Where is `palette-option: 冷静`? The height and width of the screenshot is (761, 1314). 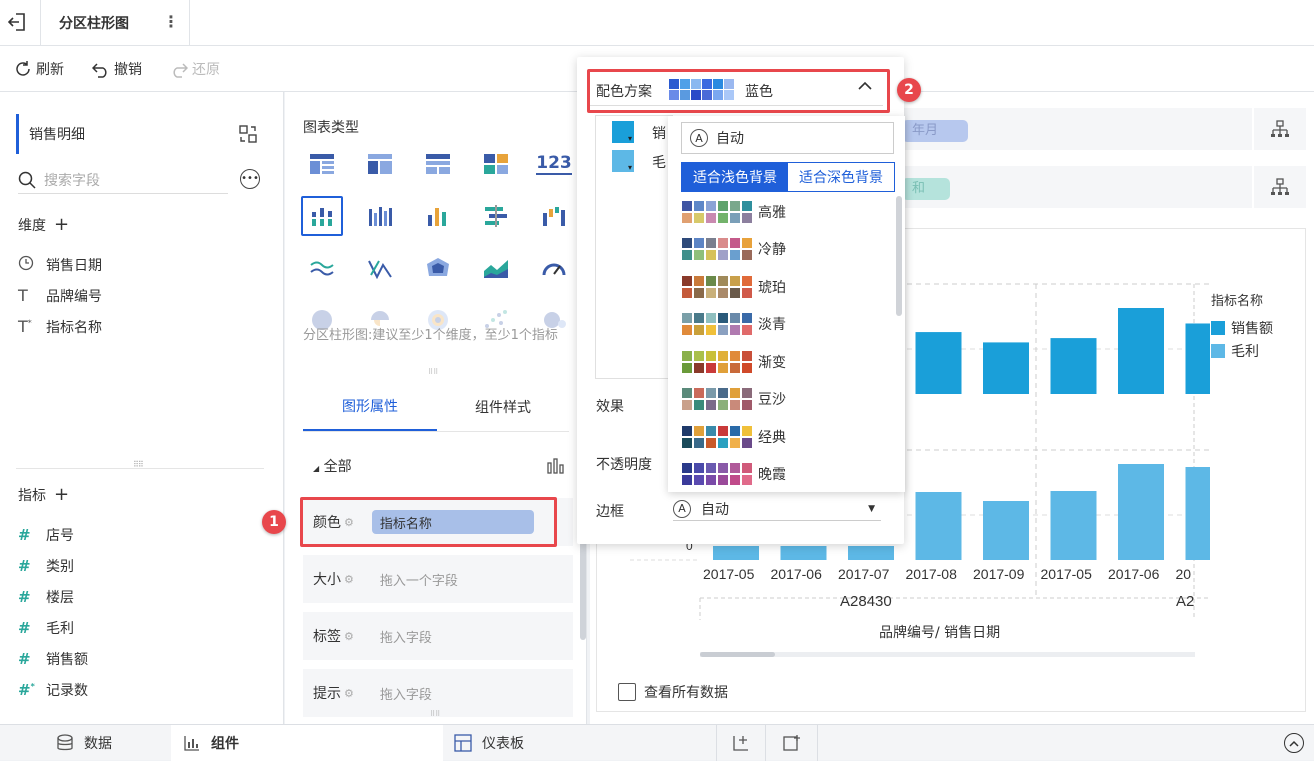 palette-option: 冷静 is located at coordinates (780, 250).